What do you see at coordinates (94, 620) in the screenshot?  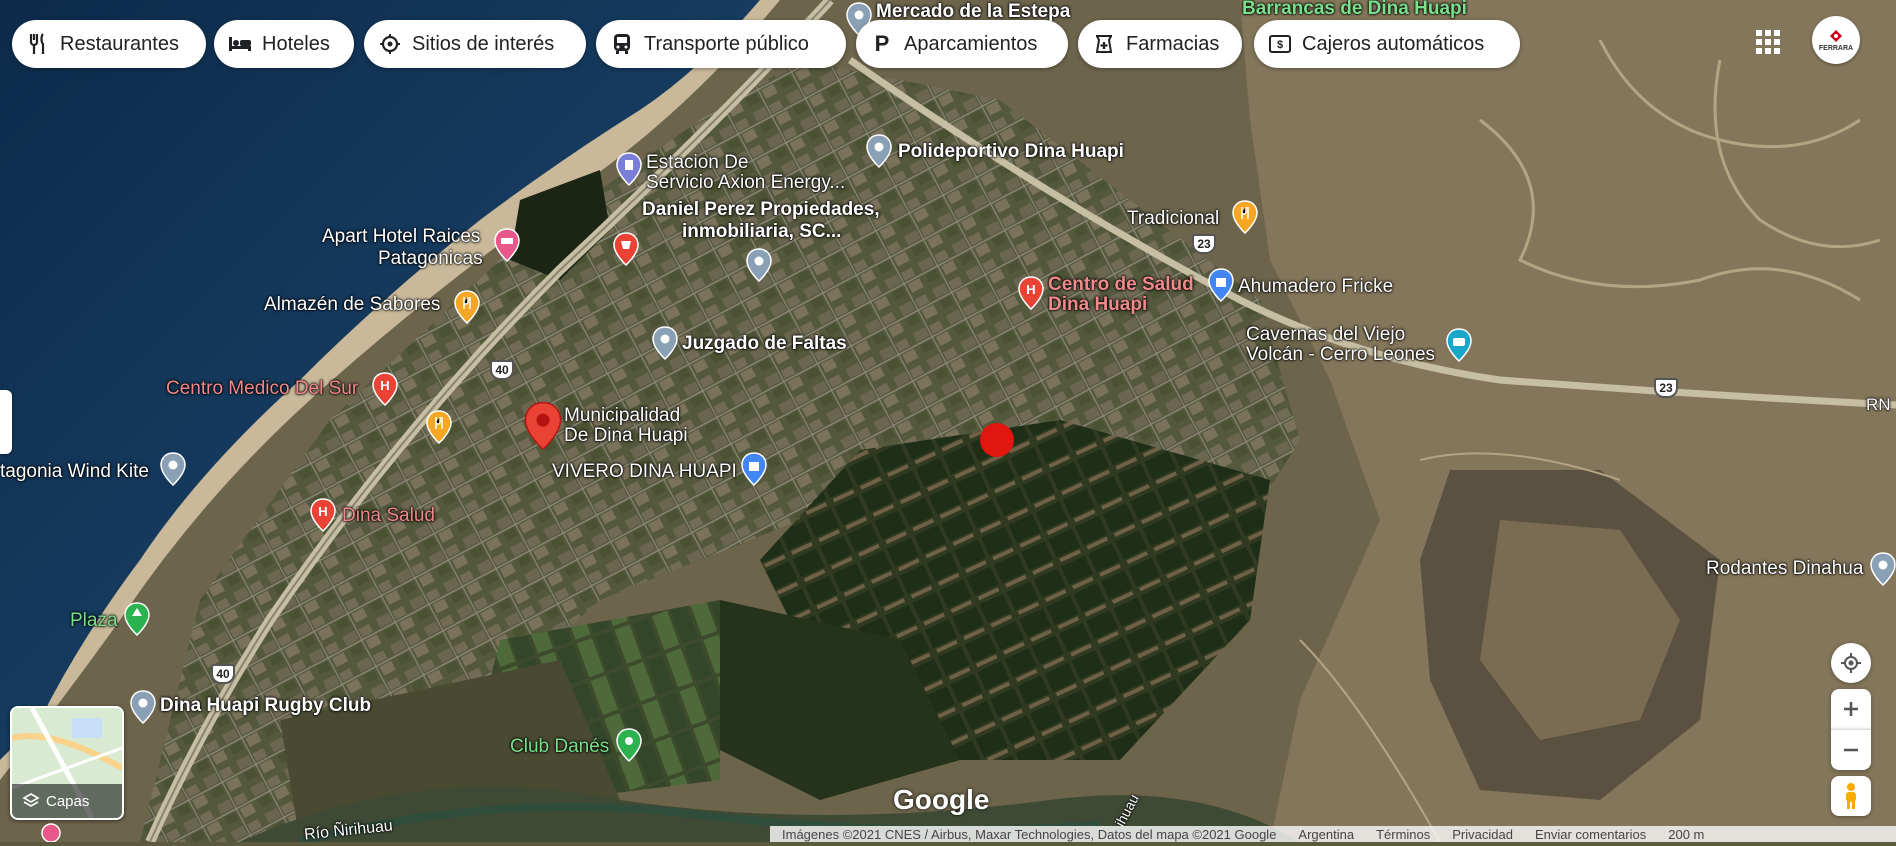 I see `place-label: Plaza` at bounding box center [94, 620].